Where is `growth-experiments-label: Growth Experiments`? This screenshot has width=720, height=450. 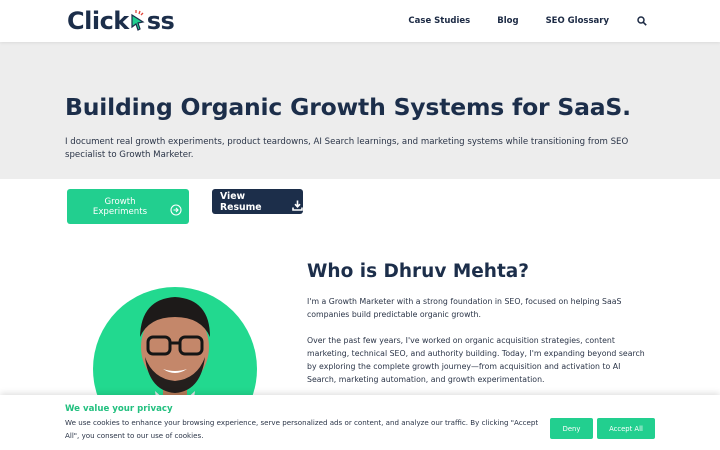
growth-experiments-label: Growth Experiments is located at coordinates (120, 206).